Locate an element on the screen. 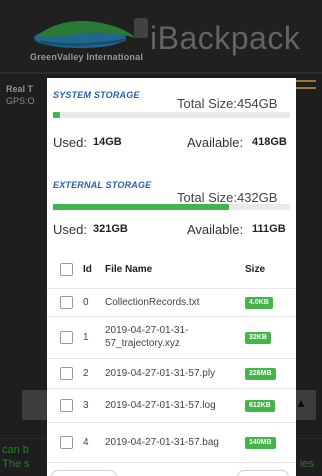 This screenshot has height=476, width=322. table-row: 3 2019-04-27-01-31-57.log 612KB is located at coordinates (171, 405).